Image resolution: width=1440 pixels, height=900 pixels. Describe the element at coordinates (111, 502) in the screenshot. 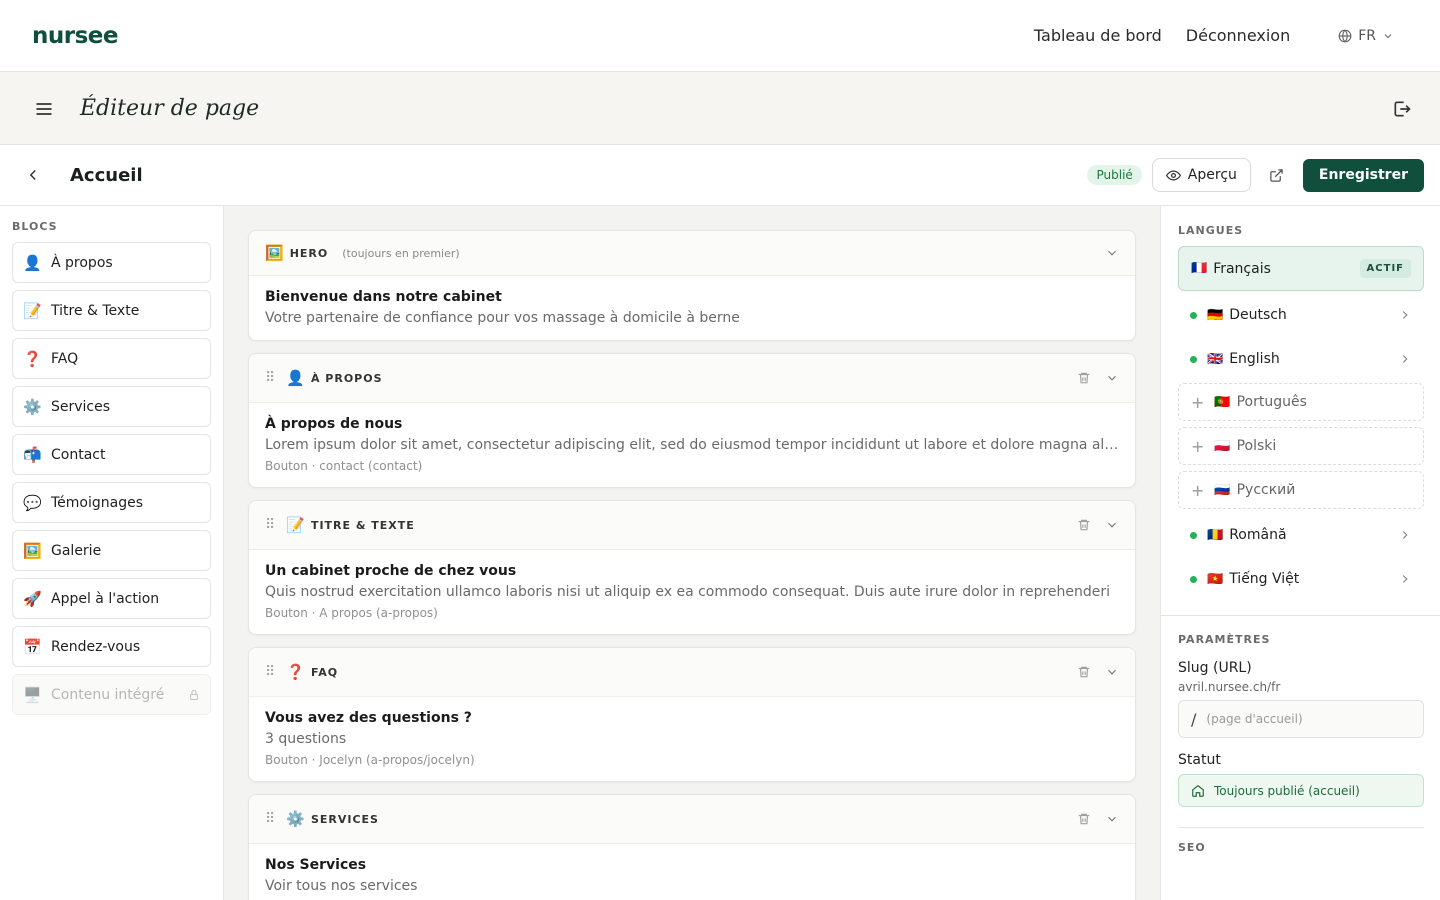

I see `block-item-temoignages: 💬 Témoignages` at that location.